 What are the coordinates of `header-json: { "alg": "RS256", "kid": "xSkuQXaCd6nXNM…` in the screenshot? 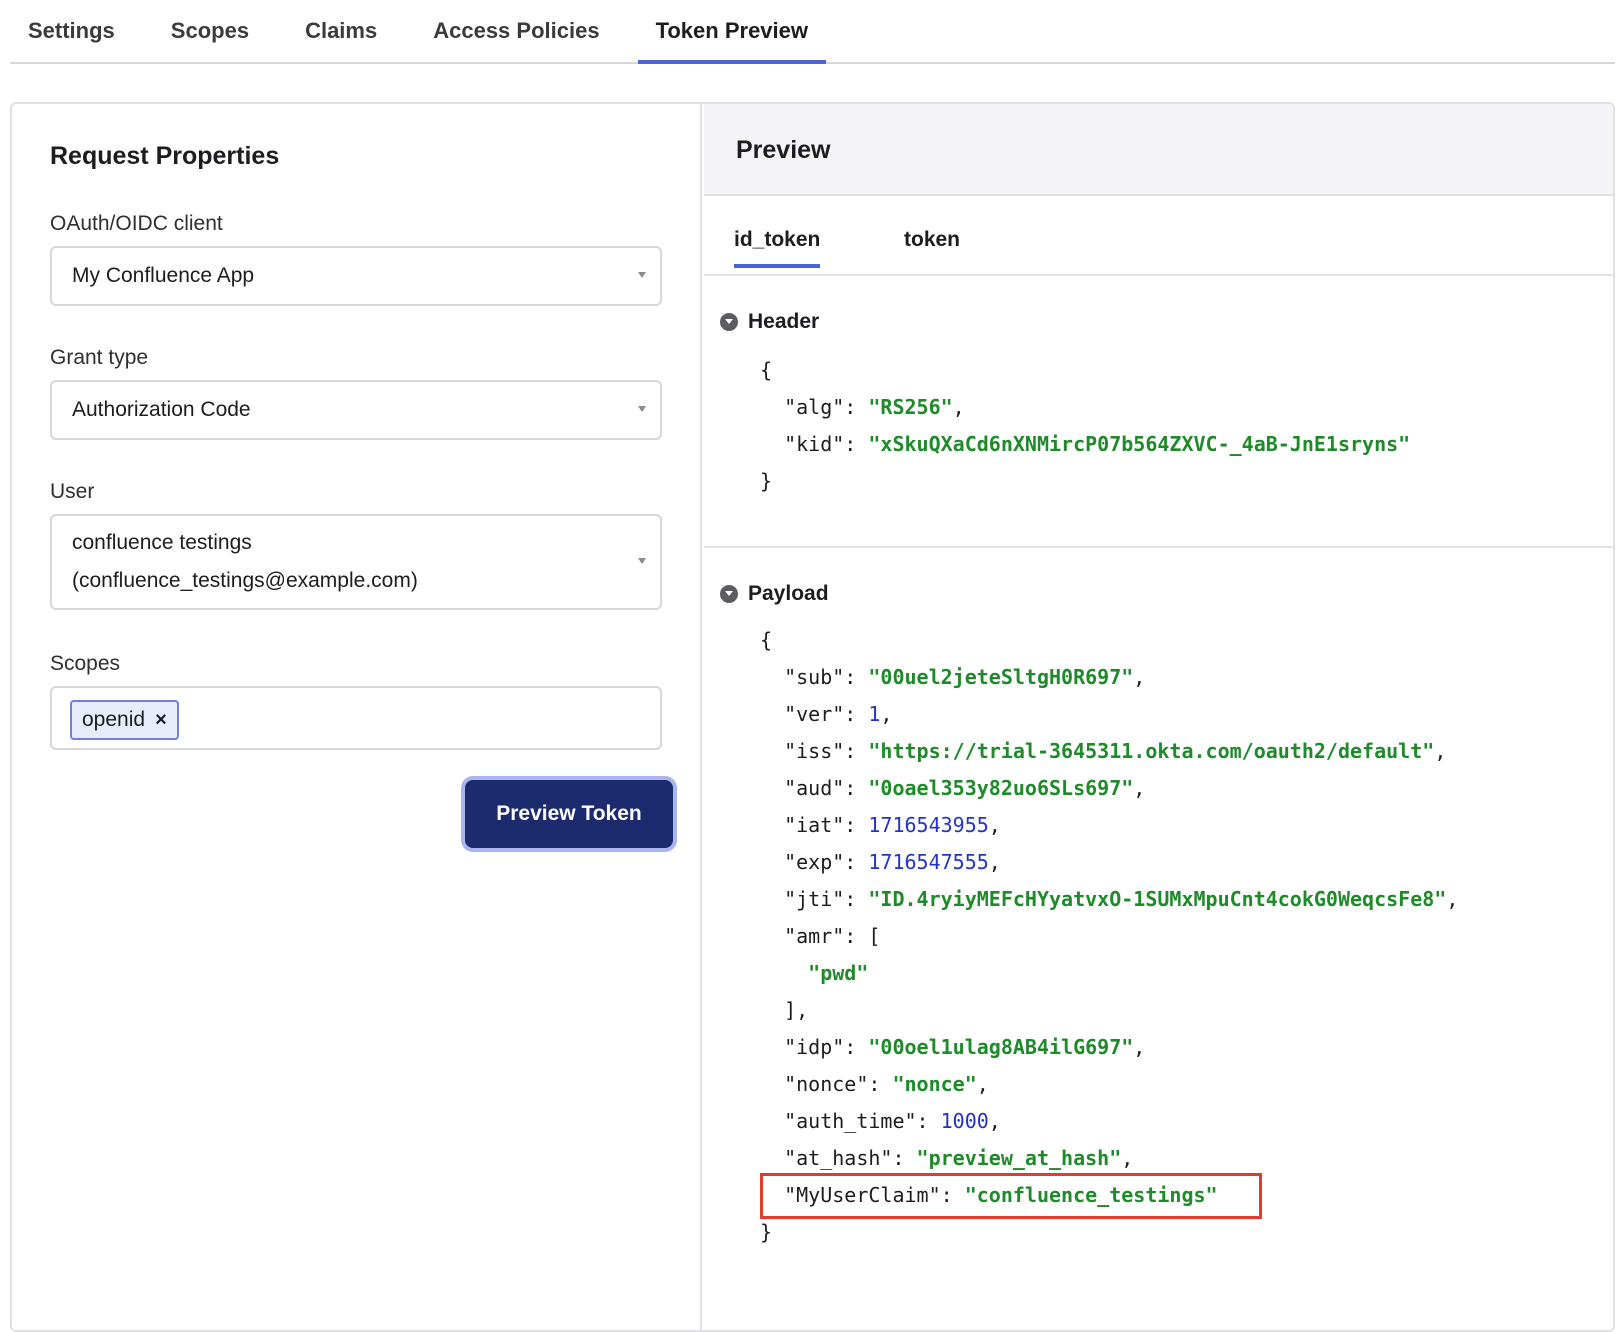 It's located at (1085, 425).